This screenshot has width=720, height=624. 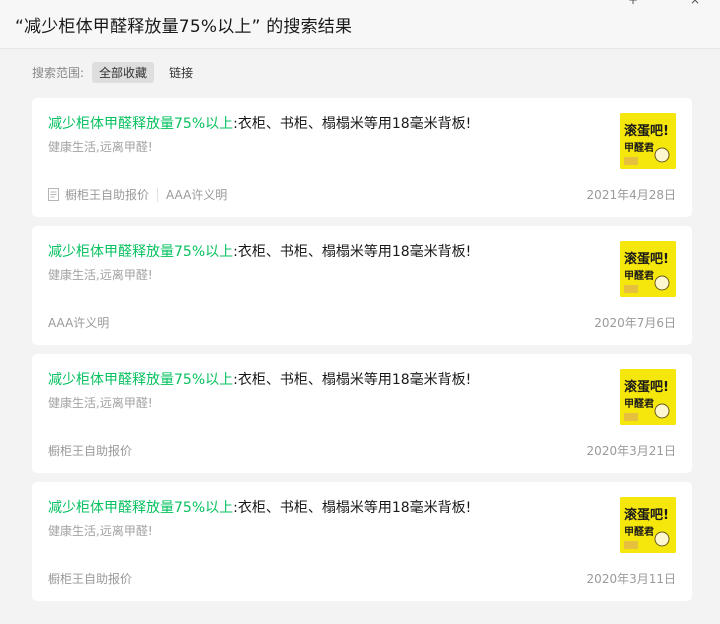 What do you see at coordinates (635, 323) in the screenshot?
I see `result-date: 2020年7月6日` at bounding box center [635, 323].